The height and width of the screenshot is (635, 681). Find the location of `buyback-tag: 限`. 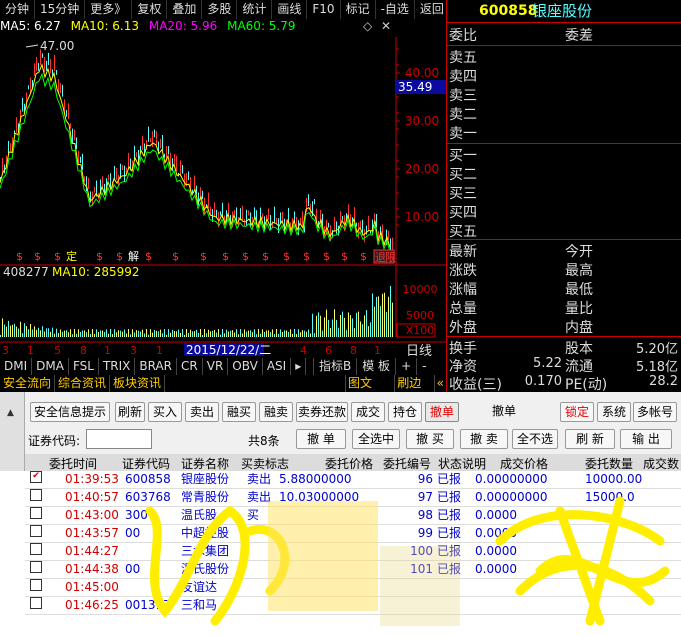

buyback-tag: 限 is located at coordinates (390, 257).